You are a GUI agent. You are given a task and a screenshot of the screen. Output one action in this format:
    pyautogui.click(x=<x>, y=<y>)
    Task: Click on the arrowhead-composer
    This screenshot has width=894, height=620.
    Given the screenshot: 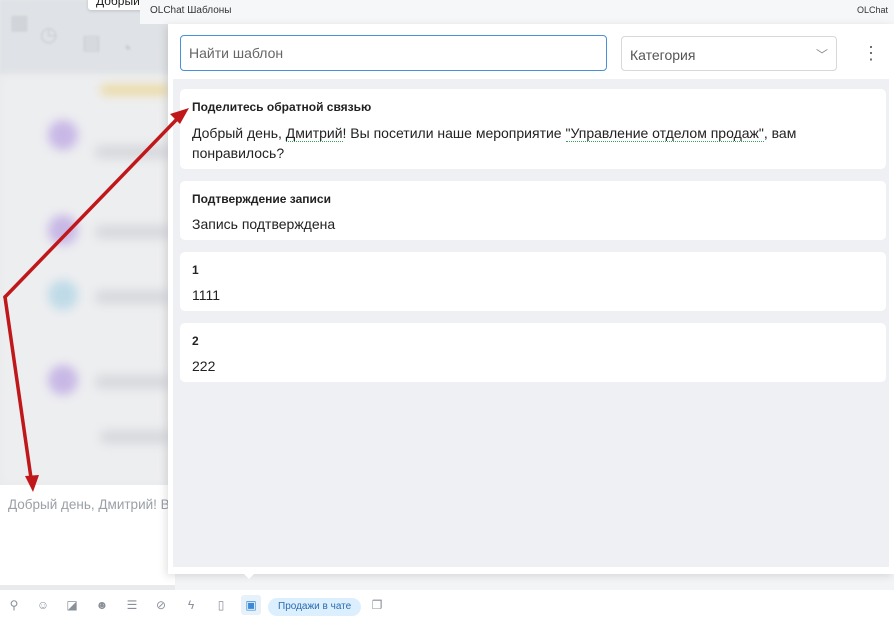 What is the action you would take?
    pyautogui.click(x=32, y=483)
    